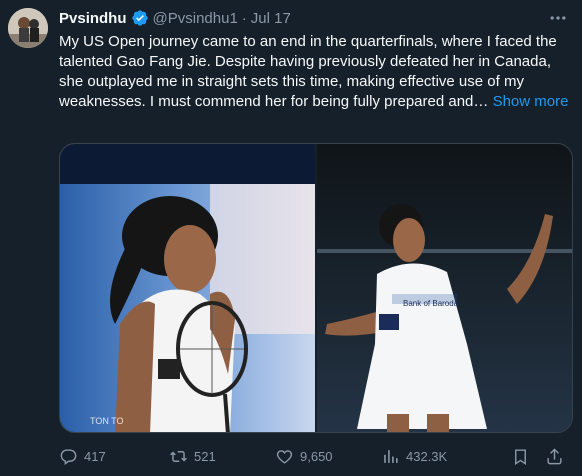  What do you see at coordinates (114, 456) in the screenshot?
I see `reply-button: 417` at bounding box center [114, 456].